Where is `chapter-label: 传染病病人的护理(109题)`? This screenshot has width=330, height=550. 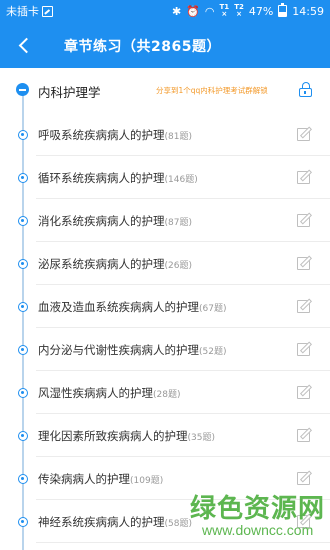
chapter-label: 传染病病人的护理(109题) is located at coordinates (101, 479).